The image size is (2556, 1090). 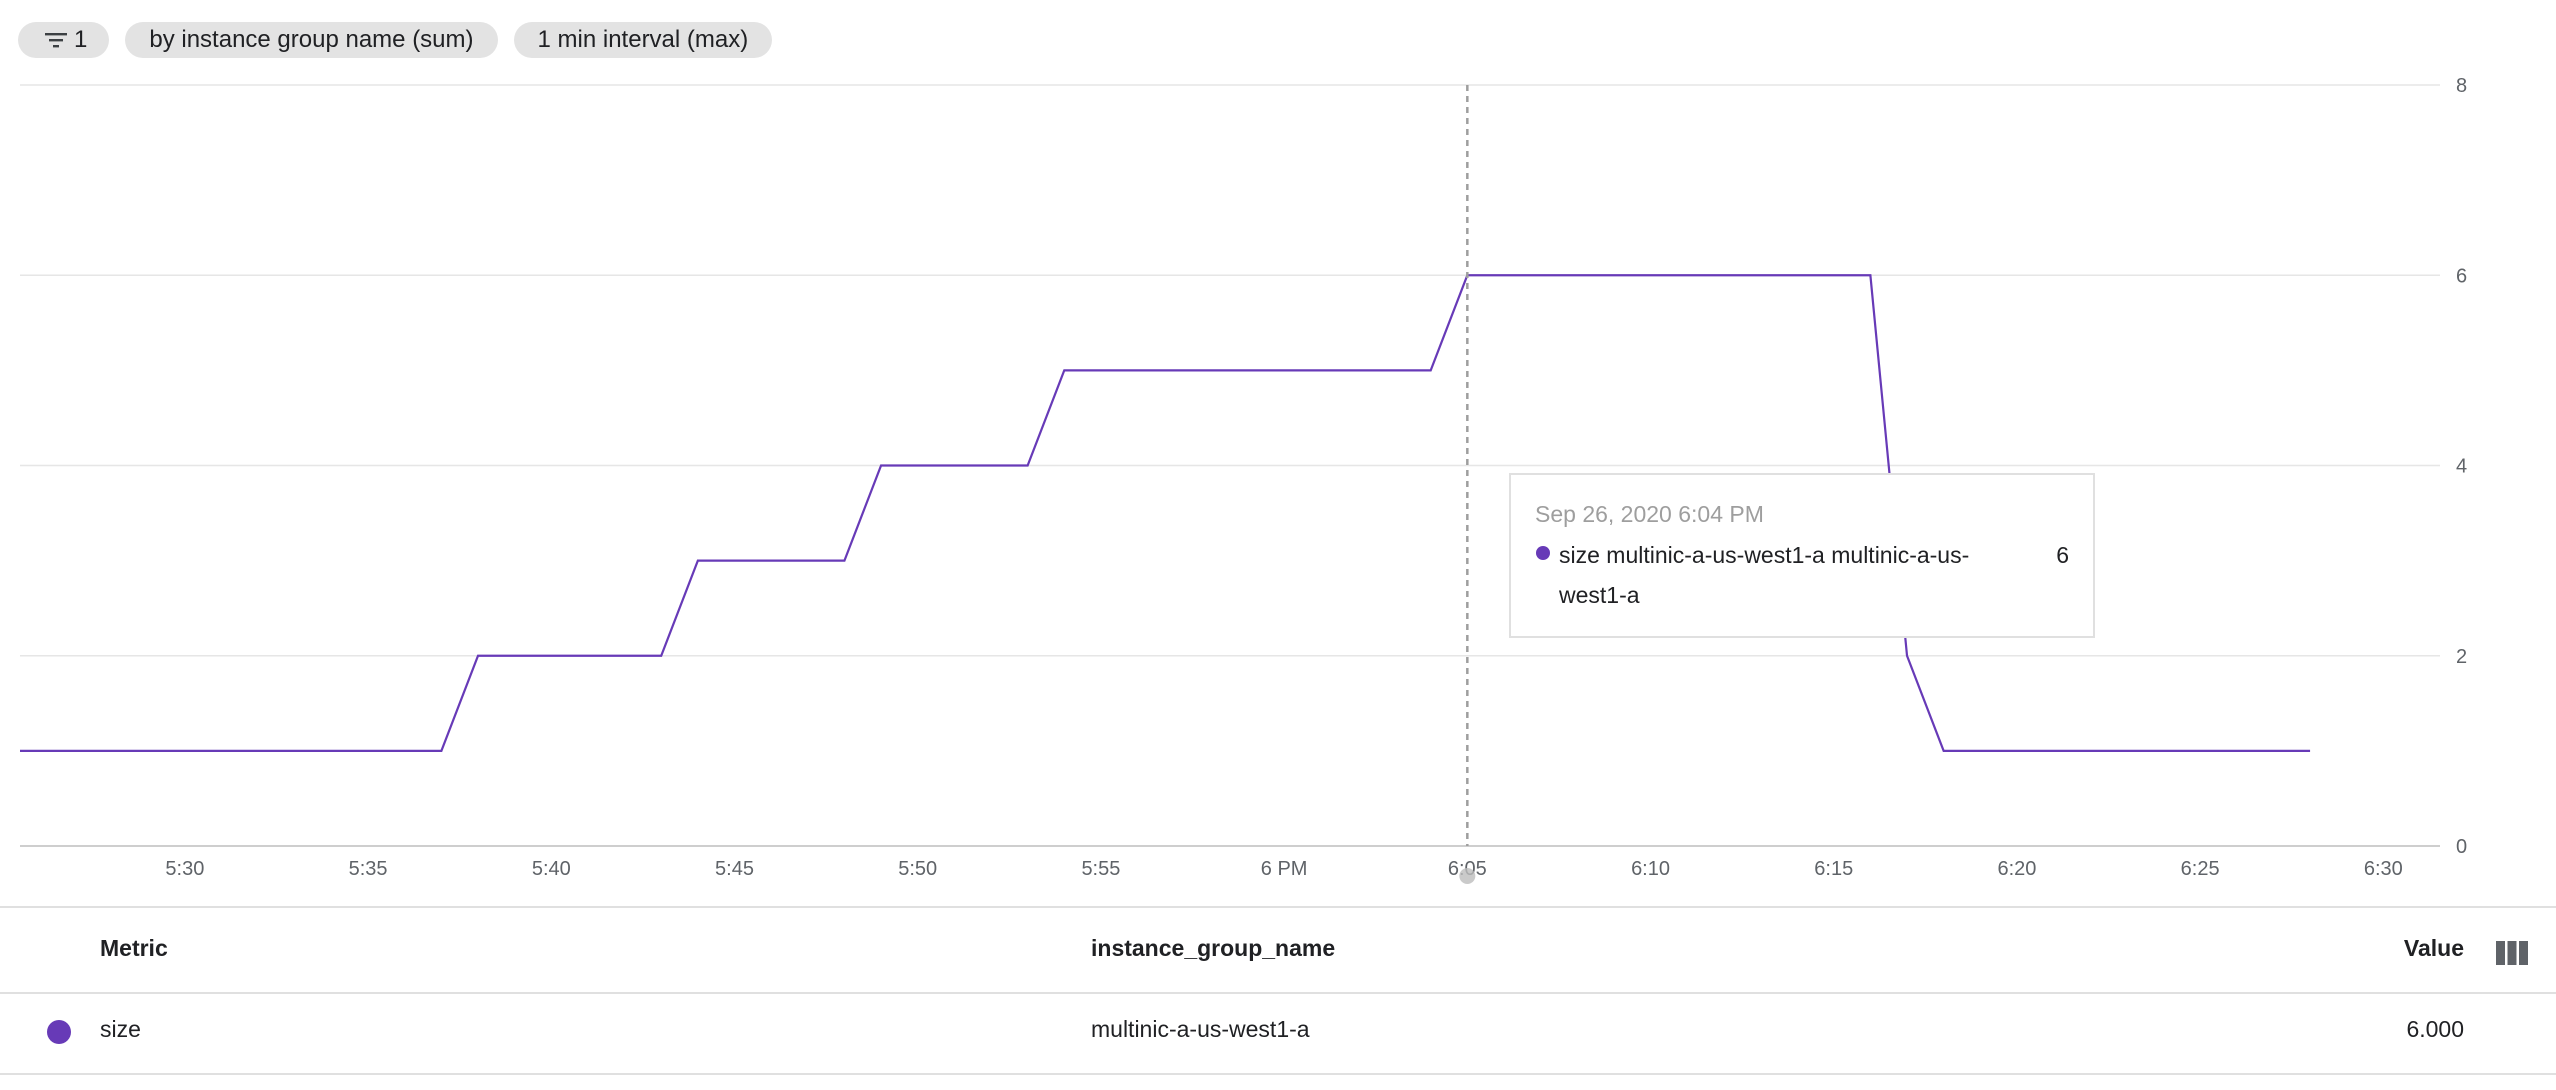 I want to click on x-tick-label: 6:25, so click(x=2200, y=869).